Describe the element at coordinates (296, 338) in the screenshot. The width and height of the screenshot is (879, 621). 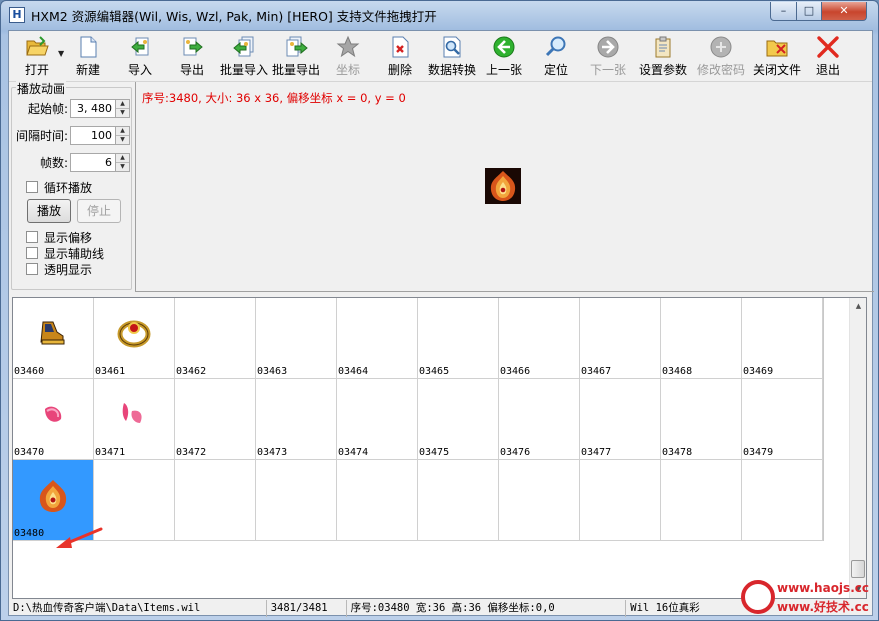
I see `thumbnail-cell: 03463` at that location.